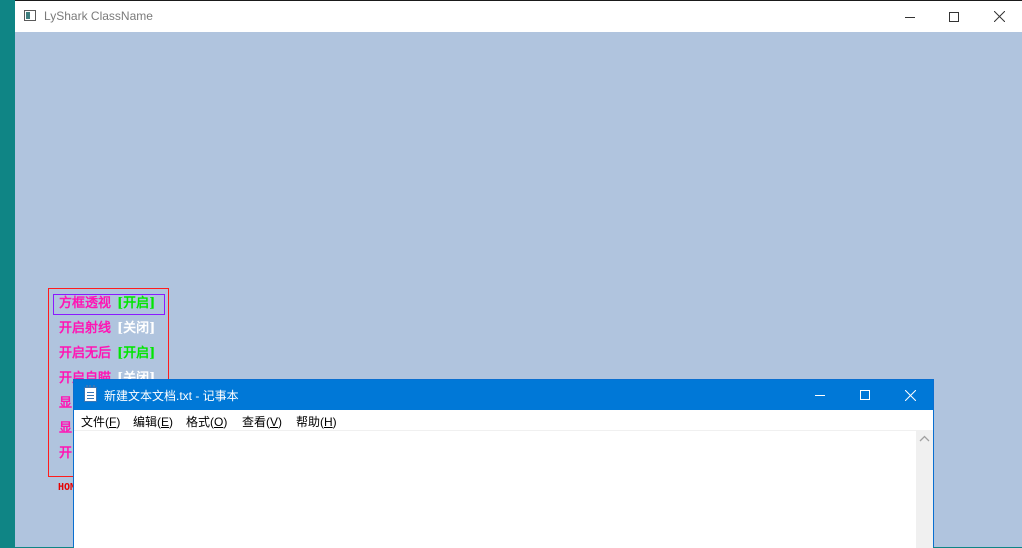 The height and width of the screenshot is (548, 1022). I want to click on menu-edit-accel: E, so click(165, 422).